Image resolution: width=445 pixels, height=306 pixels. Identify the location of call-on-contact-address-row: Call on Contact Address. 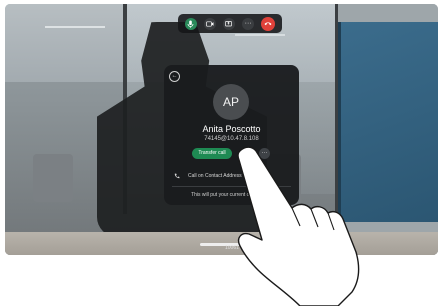
(233, 177).